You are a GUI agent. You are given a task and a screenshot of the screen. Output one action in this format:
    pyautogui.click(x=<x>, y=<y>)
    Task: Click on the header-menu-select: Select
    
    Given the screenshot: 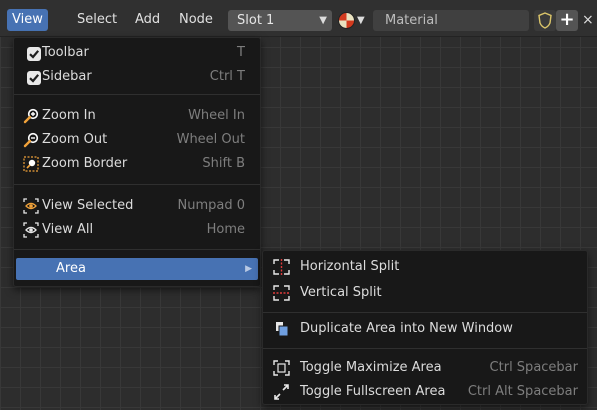 What is the action you would take?
    pyautogui.click(x=97, y=20)
    